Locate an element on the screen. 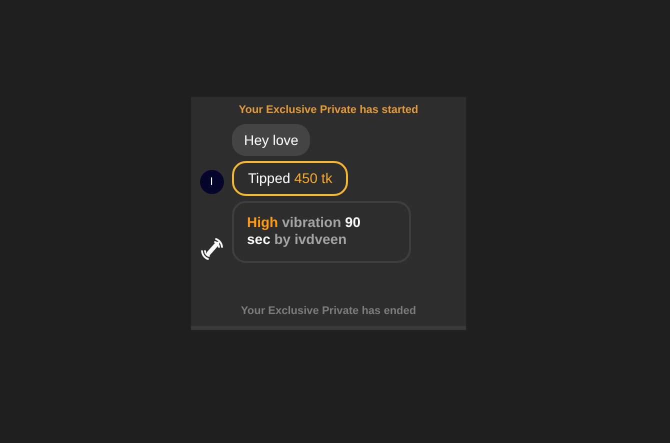 This screenshot has width=670, height=443. status-notice: Your Exclusive Private has started is located at coordinates (329, 110).